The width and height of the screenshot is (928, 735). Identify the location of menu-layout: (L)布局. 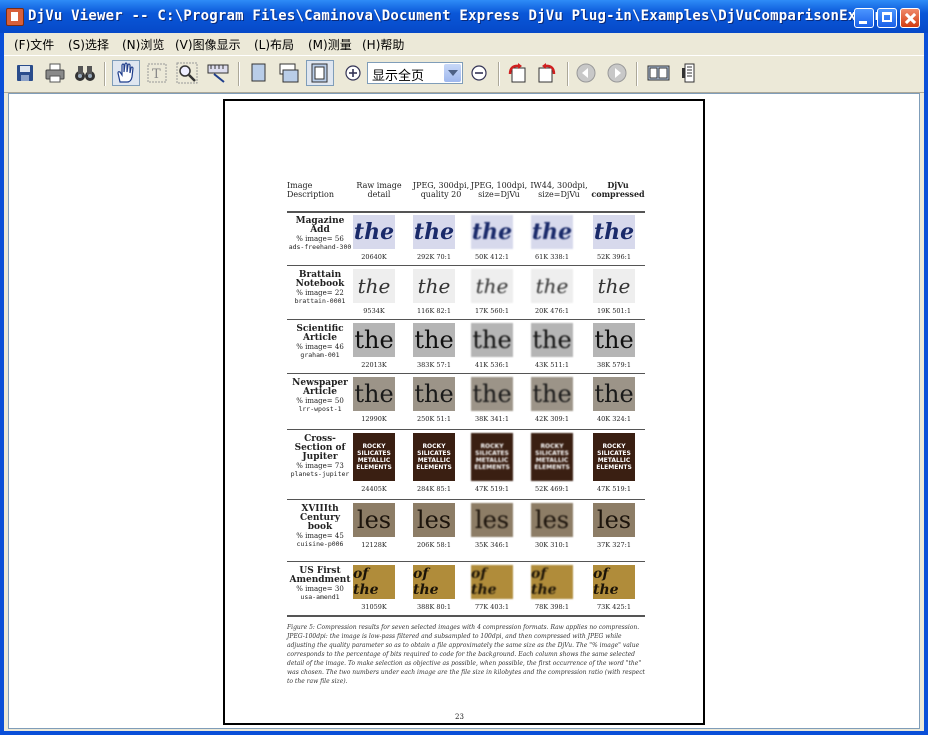
(274, 44).